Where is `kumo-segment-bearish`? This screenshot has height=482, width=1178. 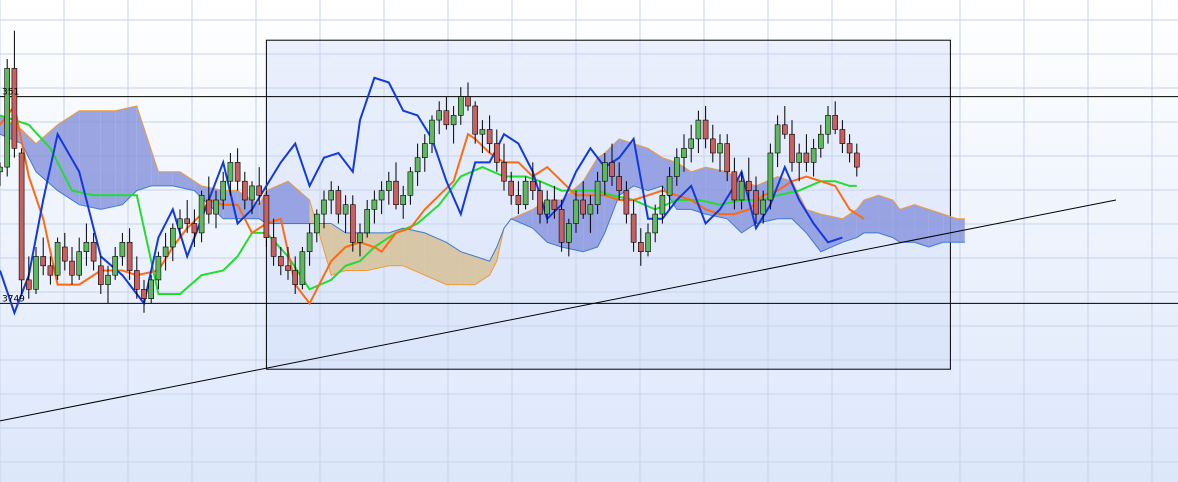 kumo-segment-bearish is located at coordinates (468, 268).